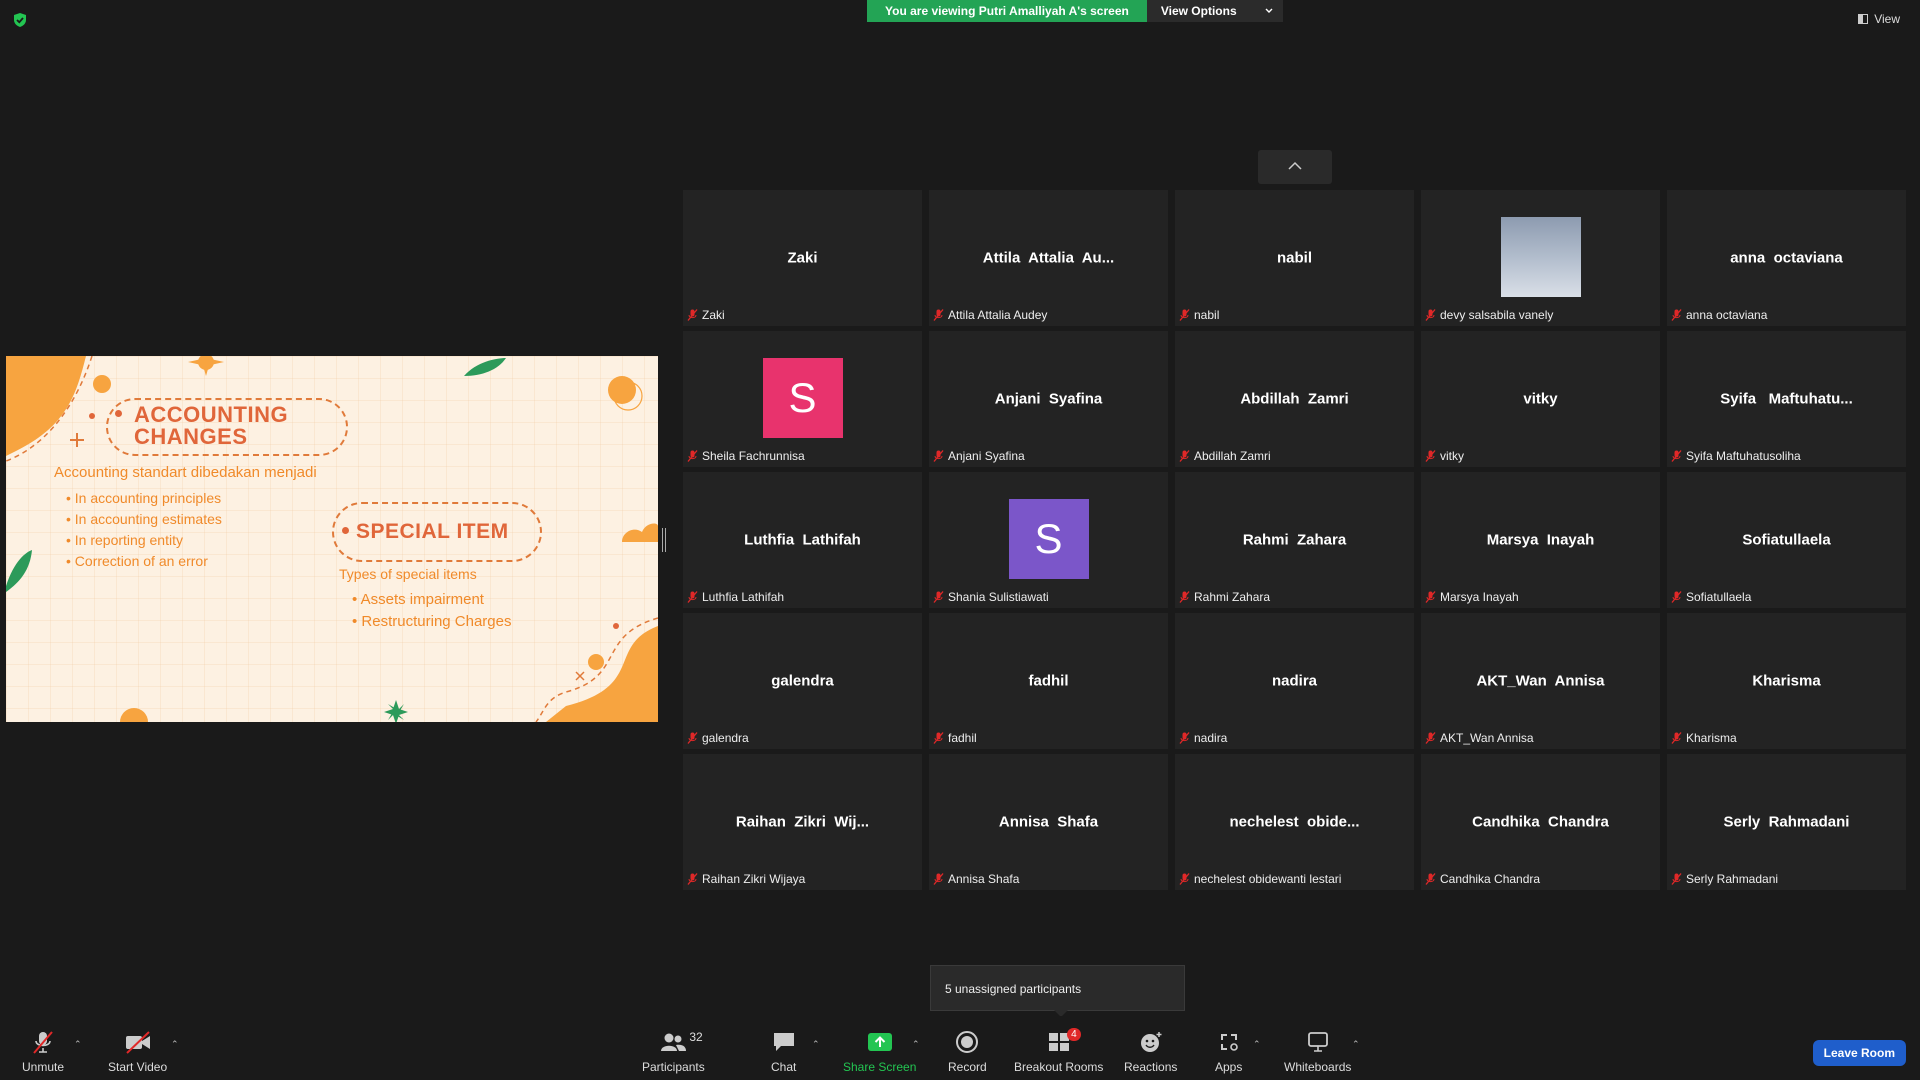 The height and width of the screenshot is (1080, 1920). I want to click on participant-tile: Sofiatullaela Sofiatullaela, so click(1786, 540).